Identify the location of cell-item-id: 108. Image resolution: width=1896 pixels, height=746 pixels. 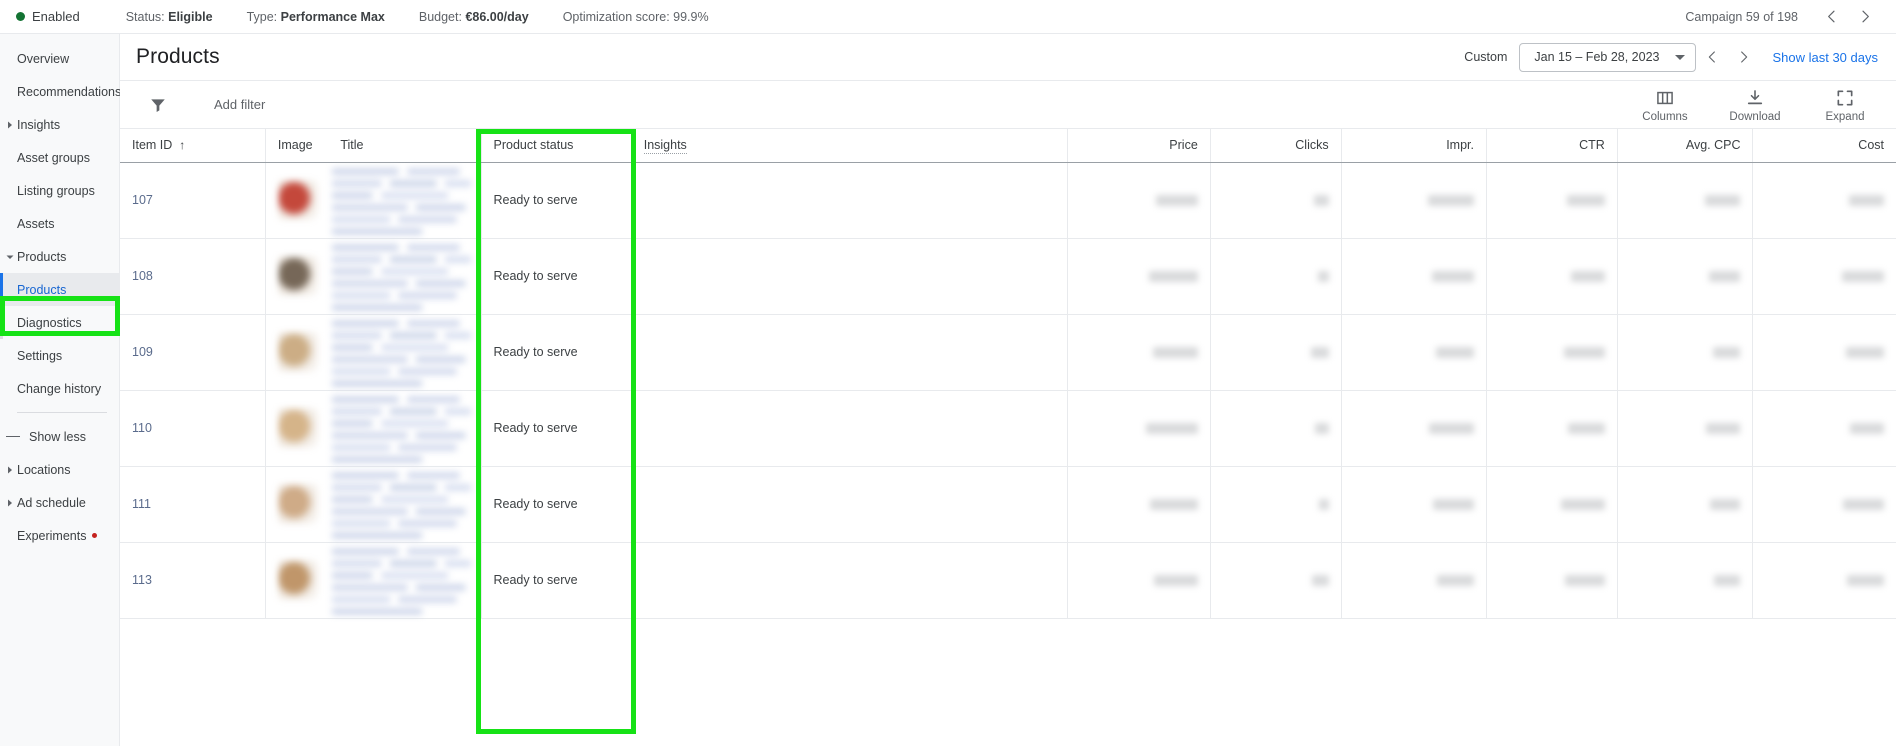
(193, 276).